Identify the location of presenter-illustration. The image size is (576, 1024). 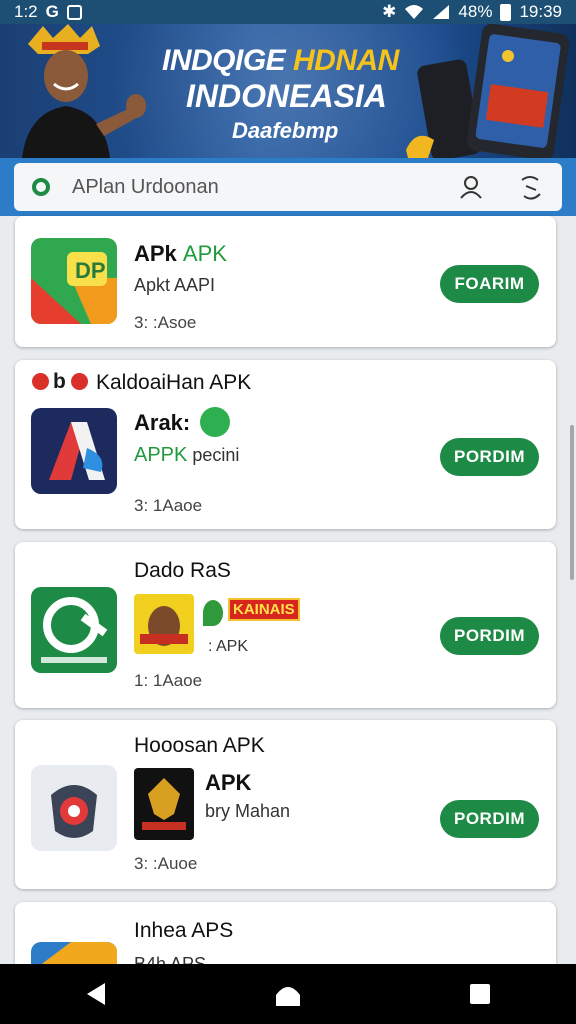
(84, 91).